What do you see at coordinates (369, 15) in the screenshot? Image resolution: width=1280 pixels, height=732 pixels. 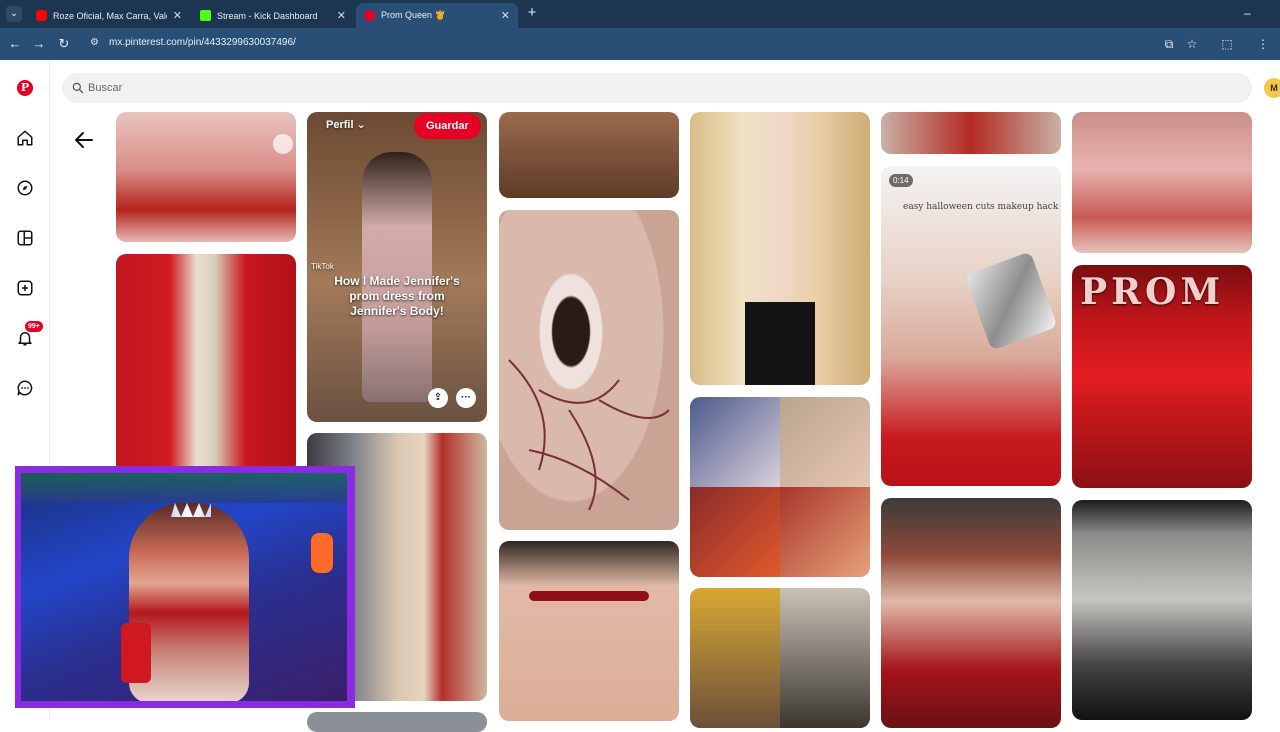 I see `pinterest-favicon-icon` at bounding box center [369, 15].